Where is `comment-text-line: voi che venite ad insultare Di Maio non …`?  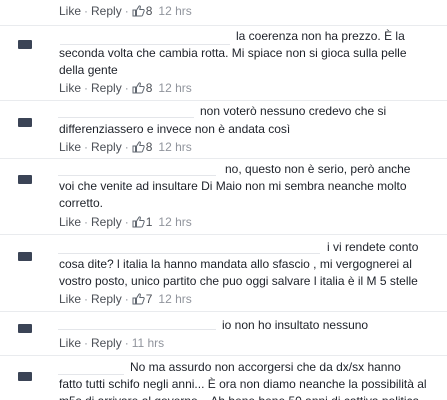
comment-text-line: voi che venite ad insultare Di Maio non … is located at coordinates (233, 186).